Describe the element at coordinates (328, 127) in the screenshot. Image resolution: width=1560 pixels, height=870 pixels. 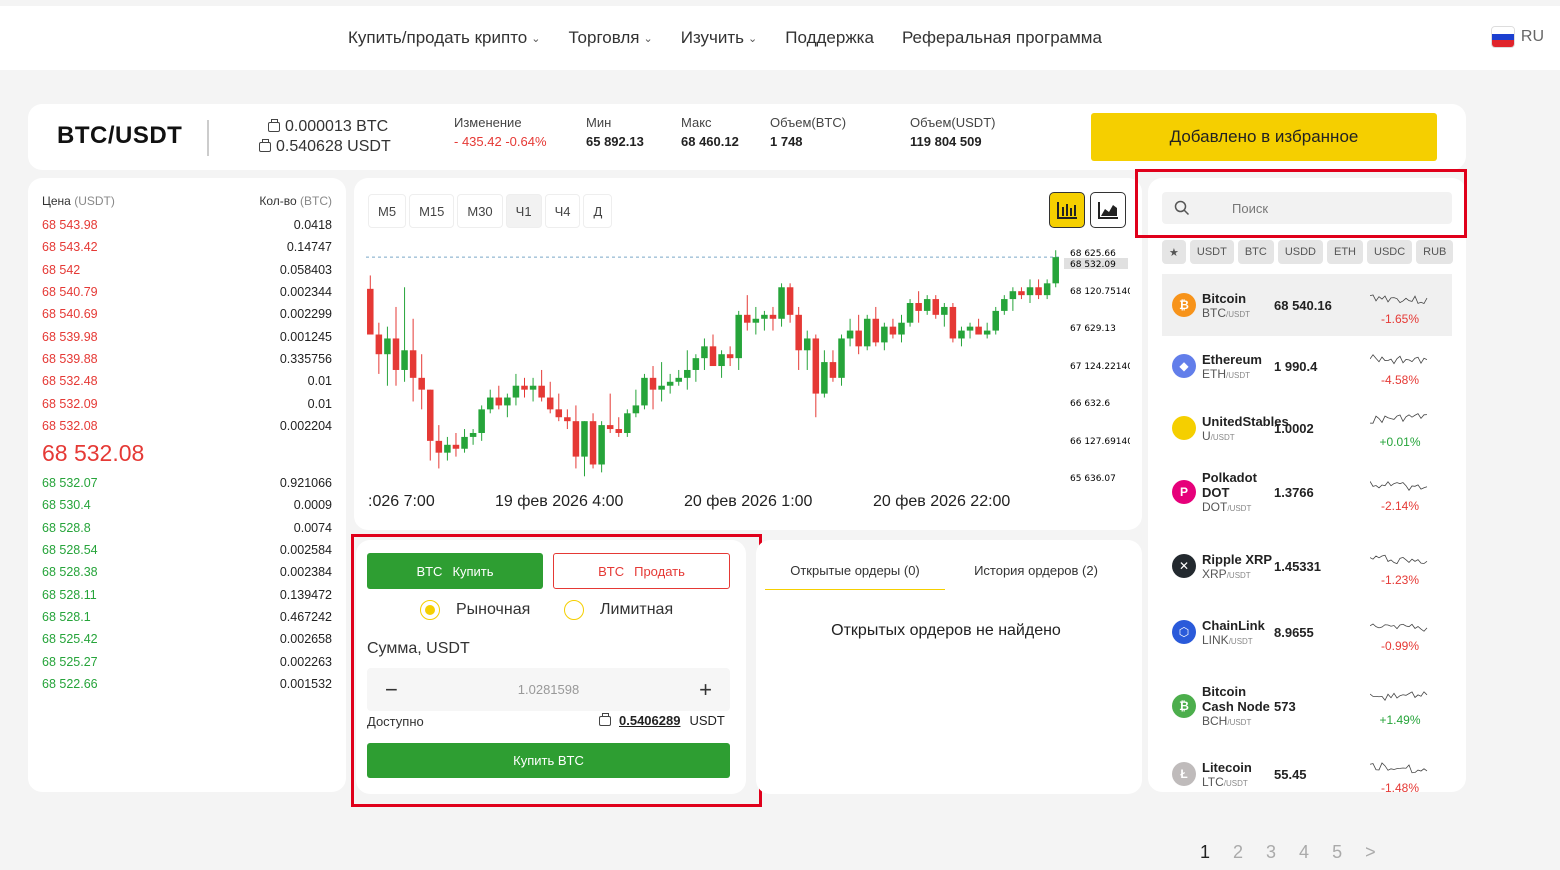
I see `balance-btc: 0.000013 BTC` at that location.